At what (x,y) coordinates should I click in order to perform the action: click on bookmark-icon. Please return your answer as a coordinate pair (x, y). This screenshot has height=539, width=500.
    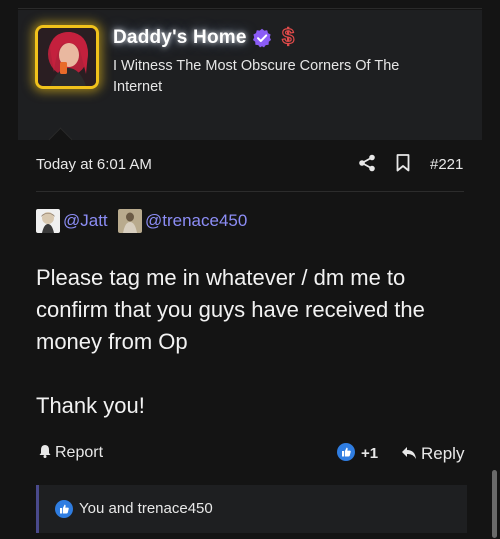
    Looking at the image, I should click on (403, 163).